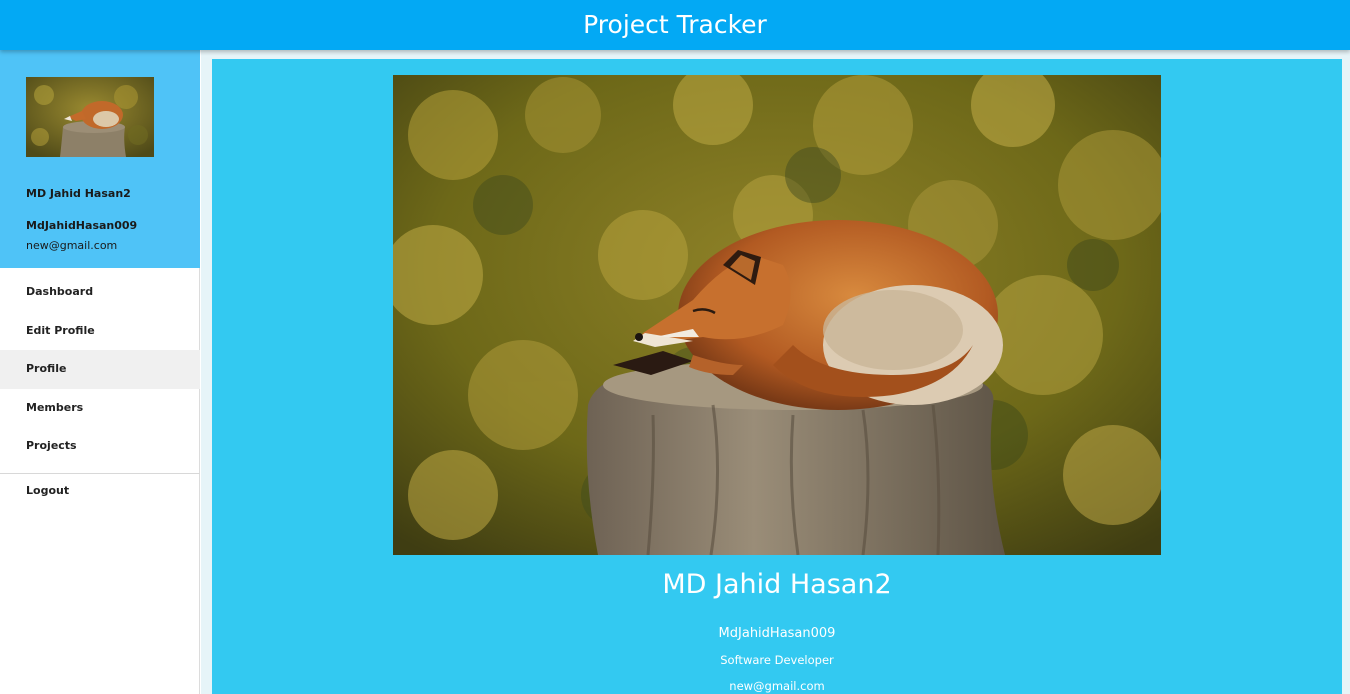 The image size is (1350, 694). I want to click on sidebar-item-edit-profile: Edit Profile, so click(100, 331).